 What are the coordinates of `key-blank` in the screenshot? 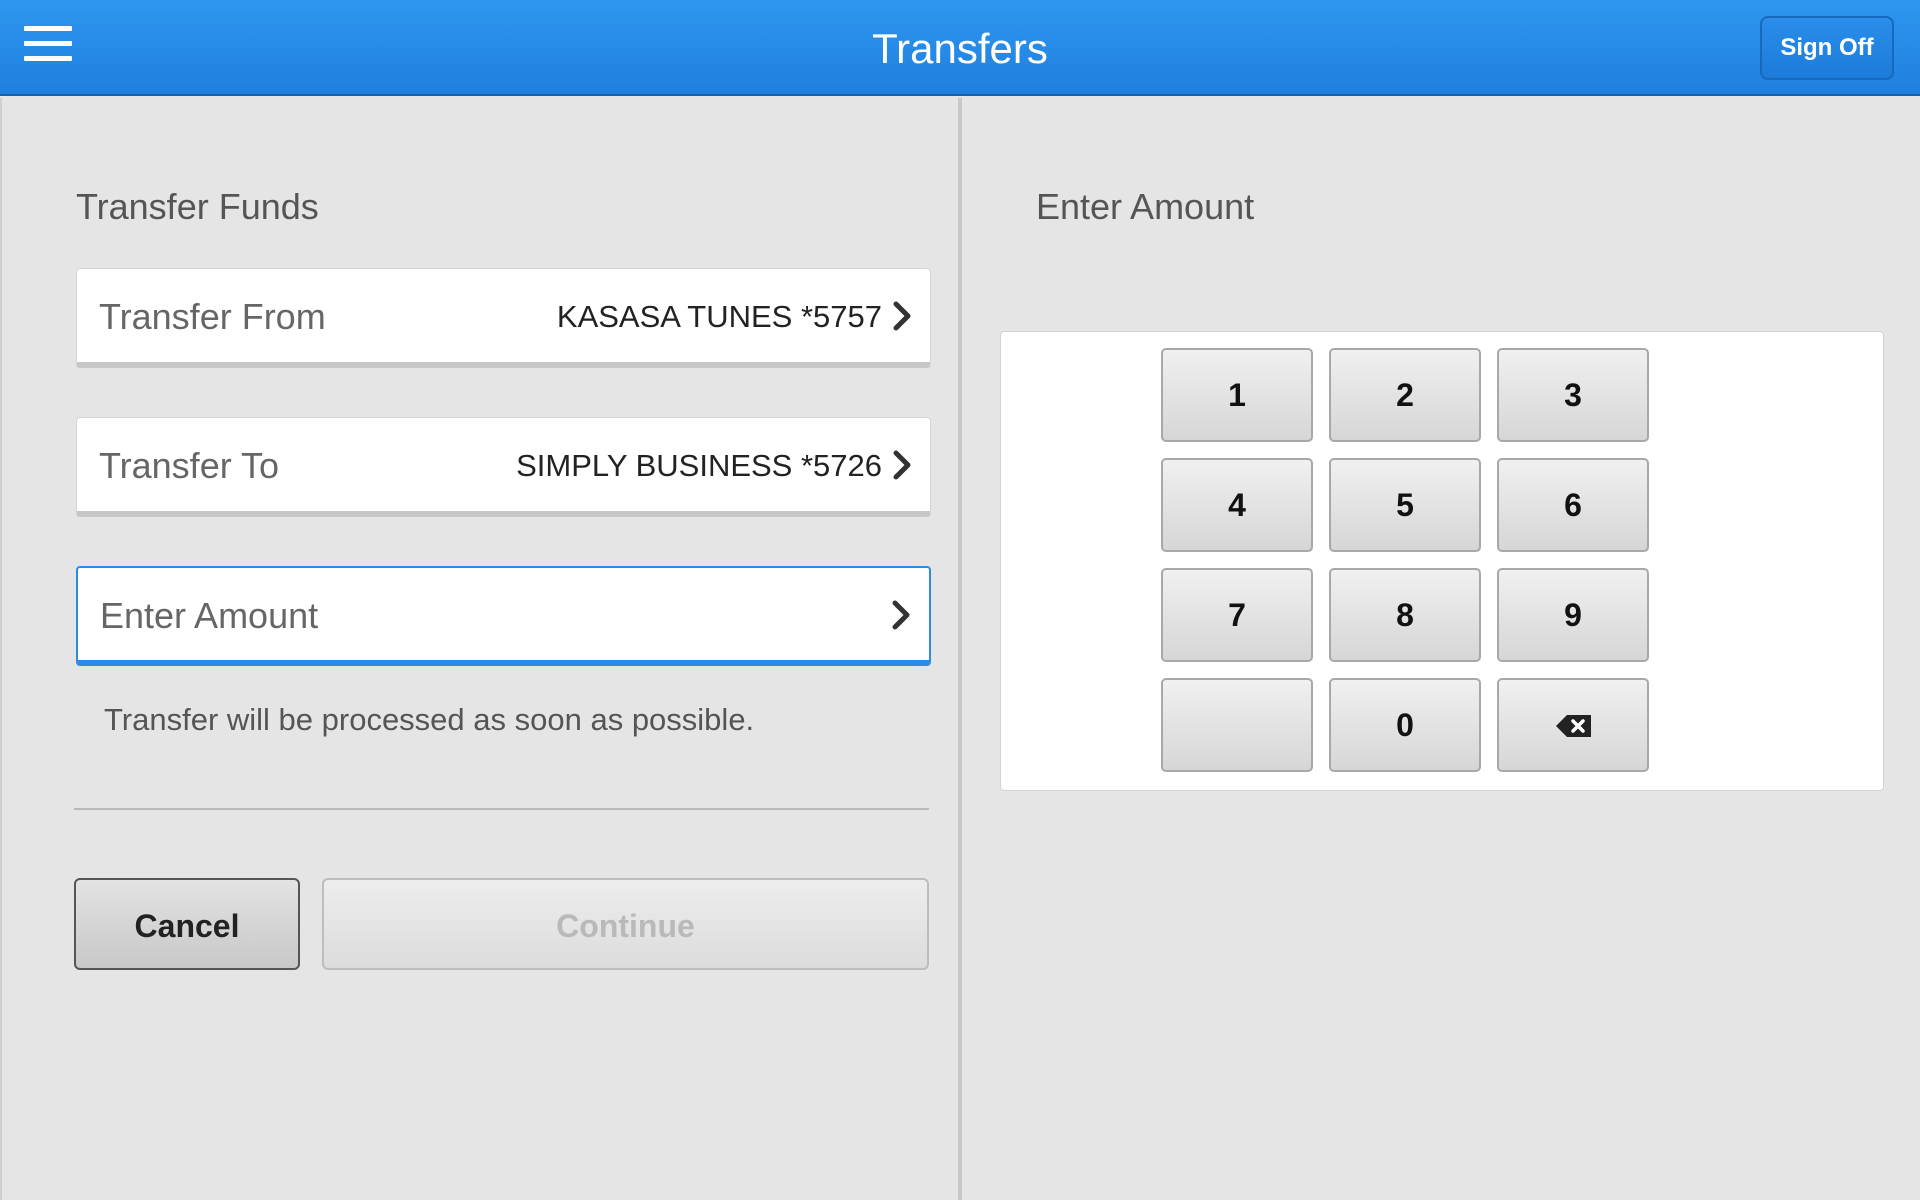 It's located at (1237, 725).